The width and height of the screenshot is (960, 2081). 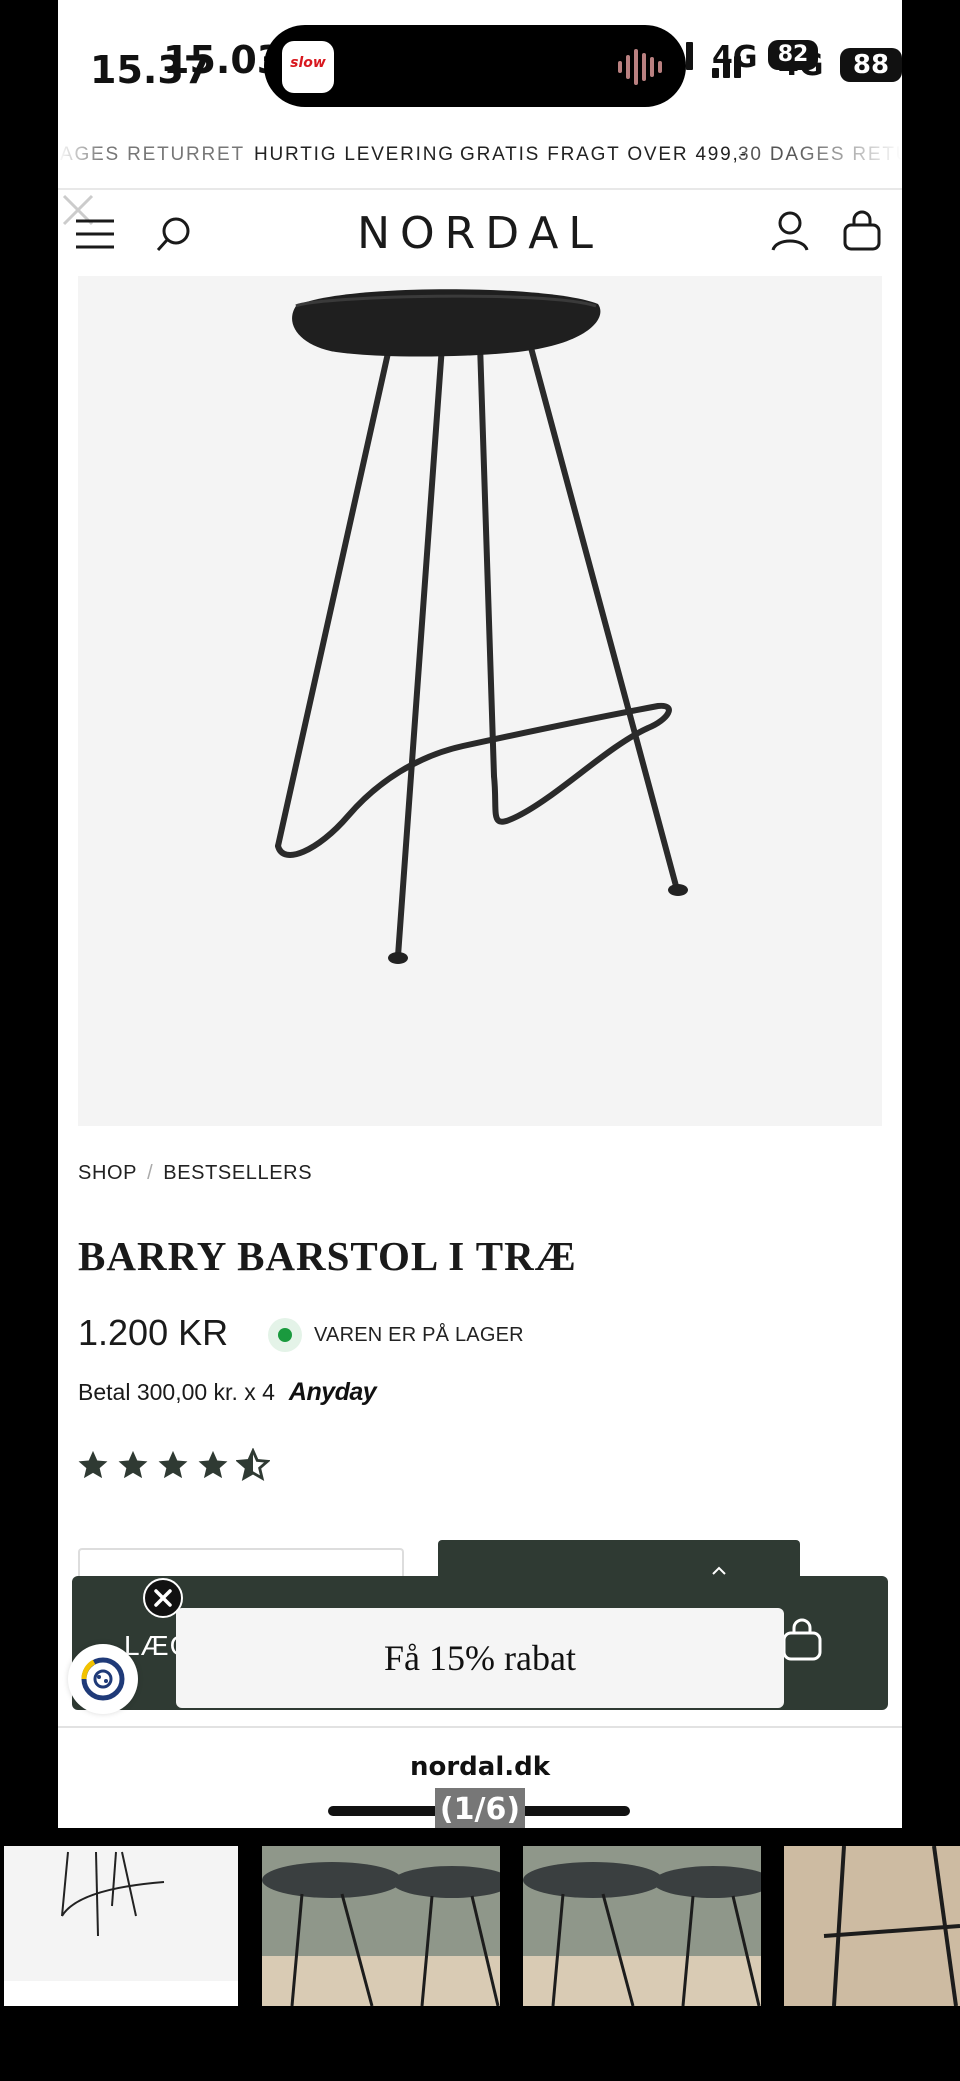 What do you see at coordinates (237, 1173) in the screenshot?
I see `breadcrumb-item-bestsellers: BESTSELLERS` at bounding box center [237, 1173].